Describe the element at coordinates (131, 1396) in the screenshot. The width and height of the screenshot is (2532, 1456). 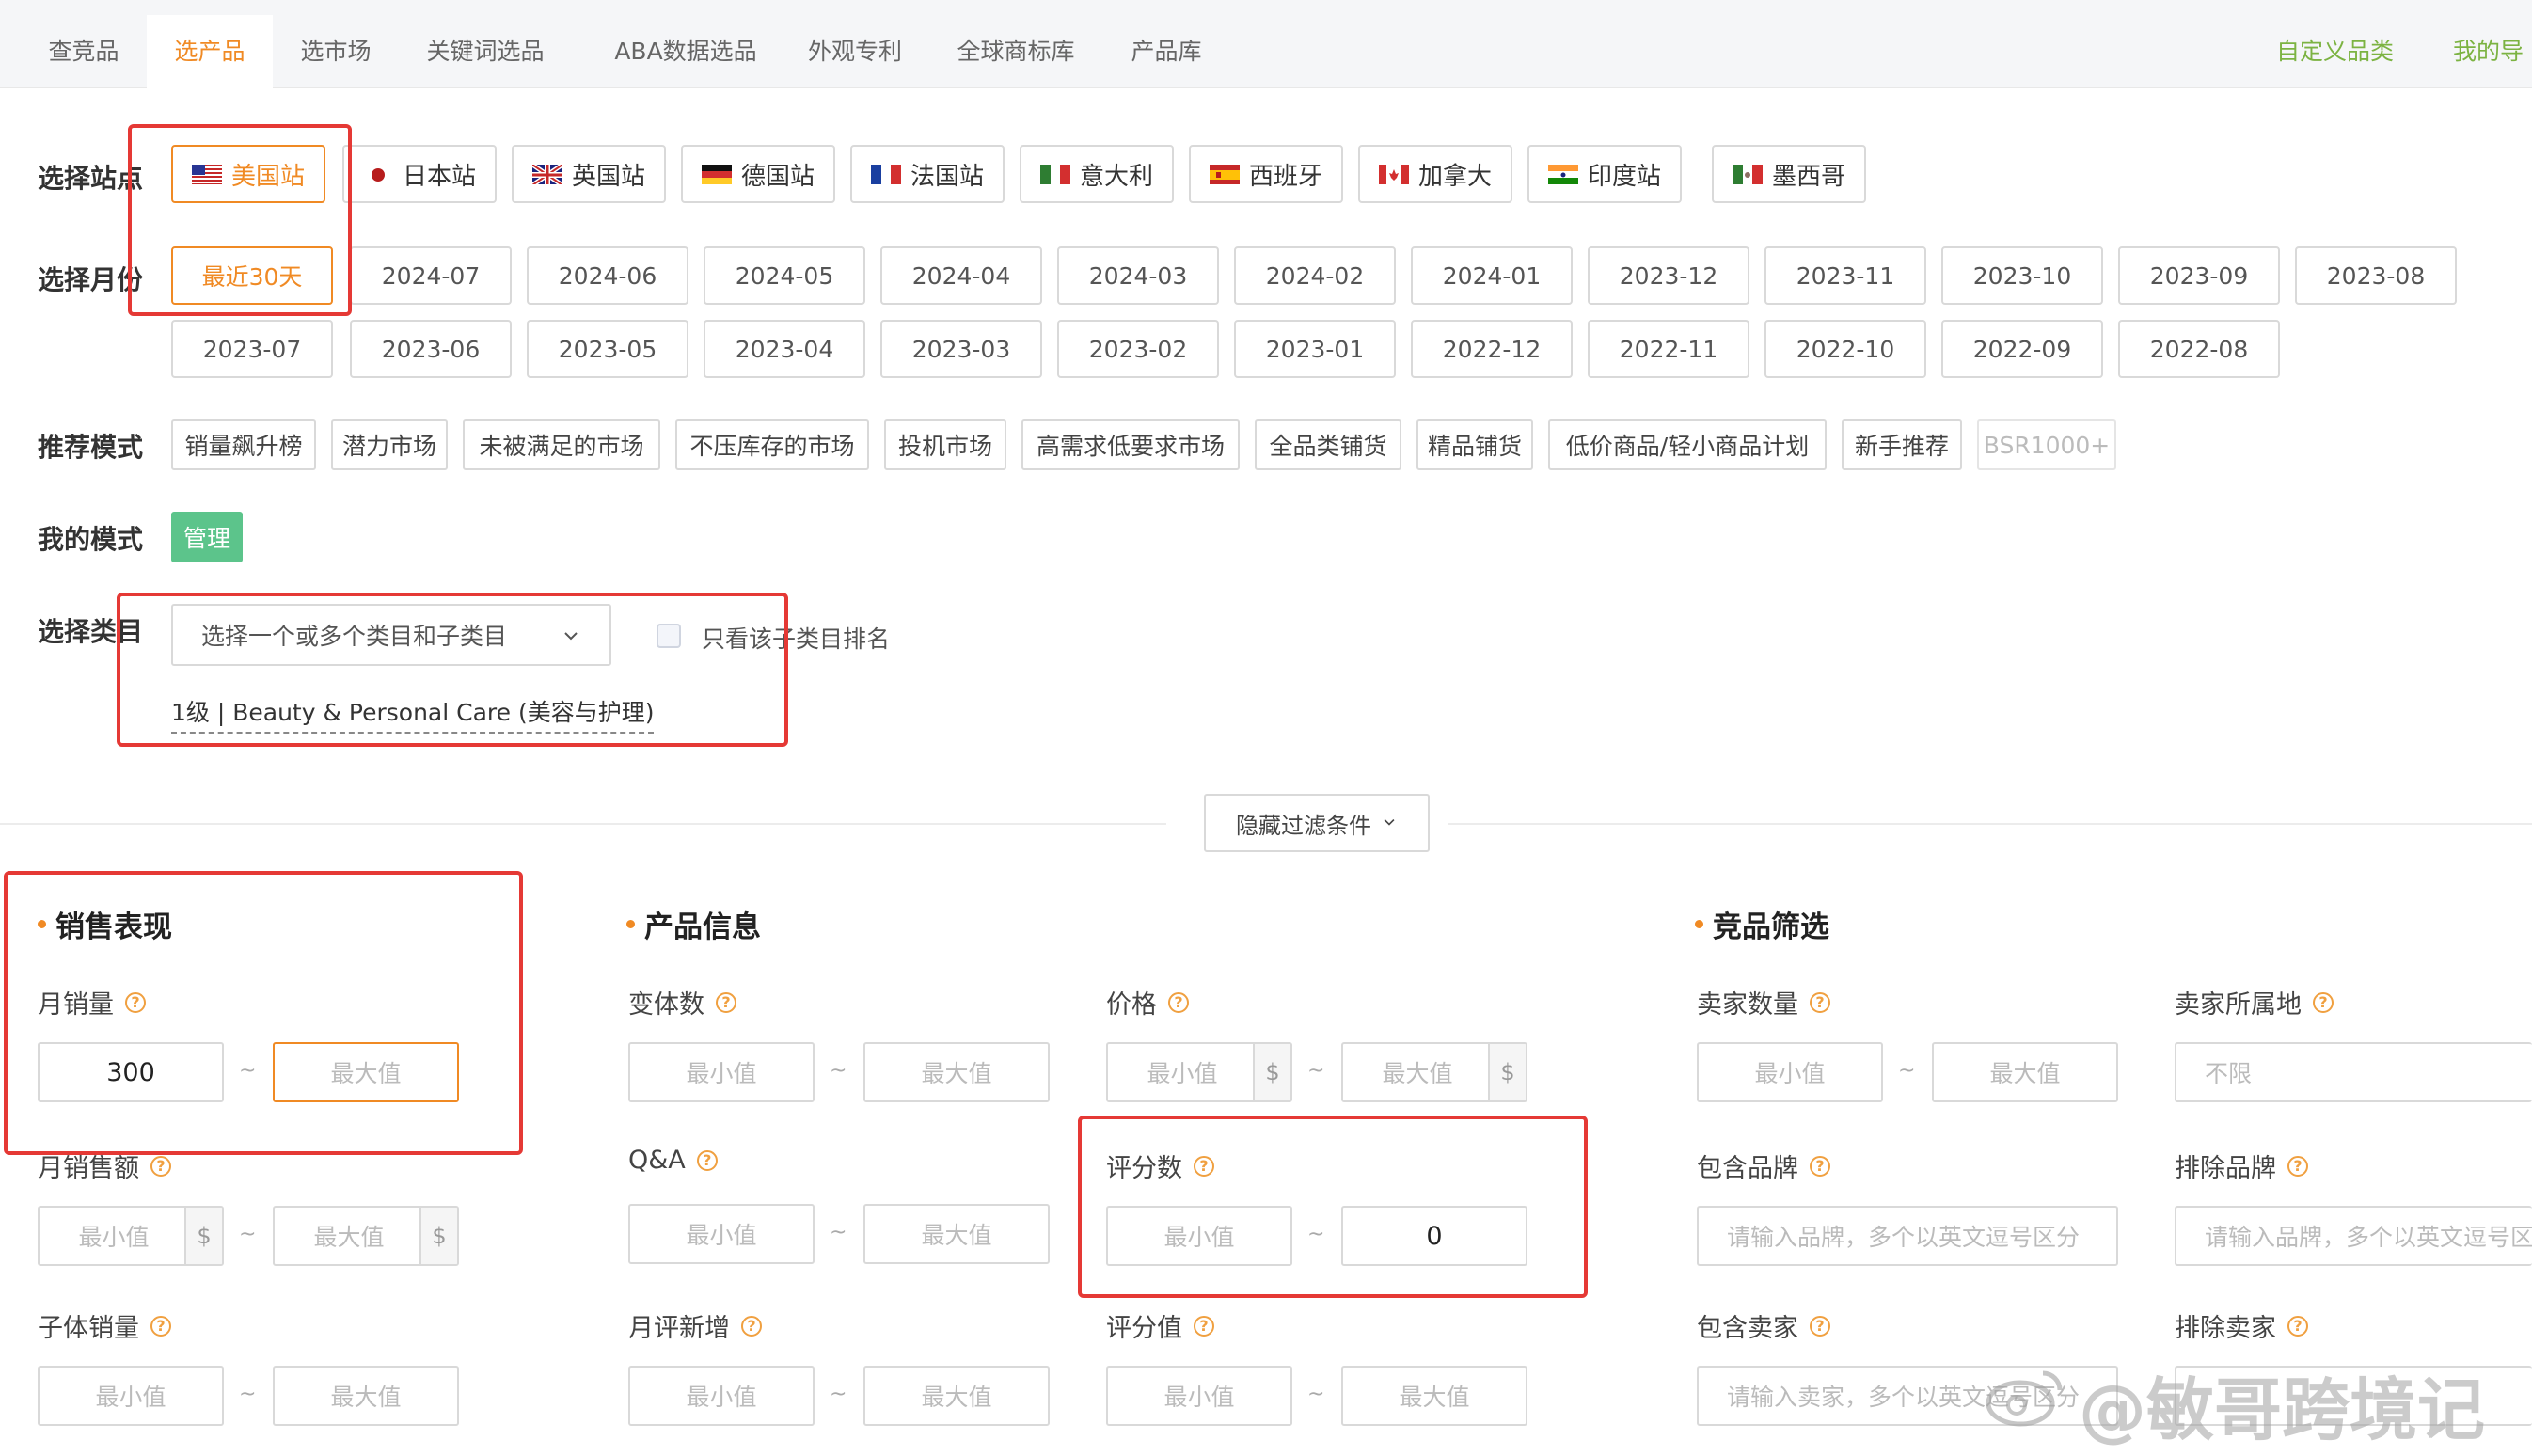
I see `child-sales-min-input: 最小值` at that location.